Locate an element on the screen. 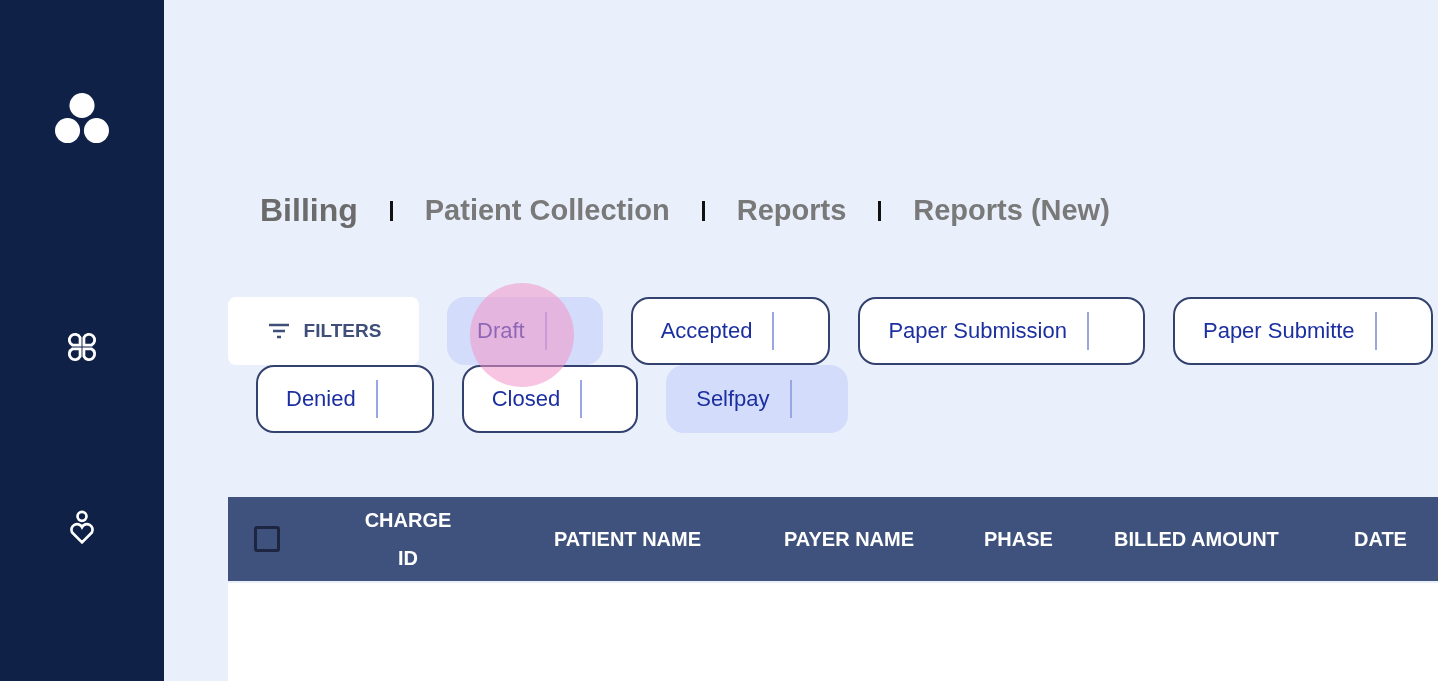 The height and width of the screenshot is (681, 1438). status-chip: Accepted is located at coordinates (730, 331).